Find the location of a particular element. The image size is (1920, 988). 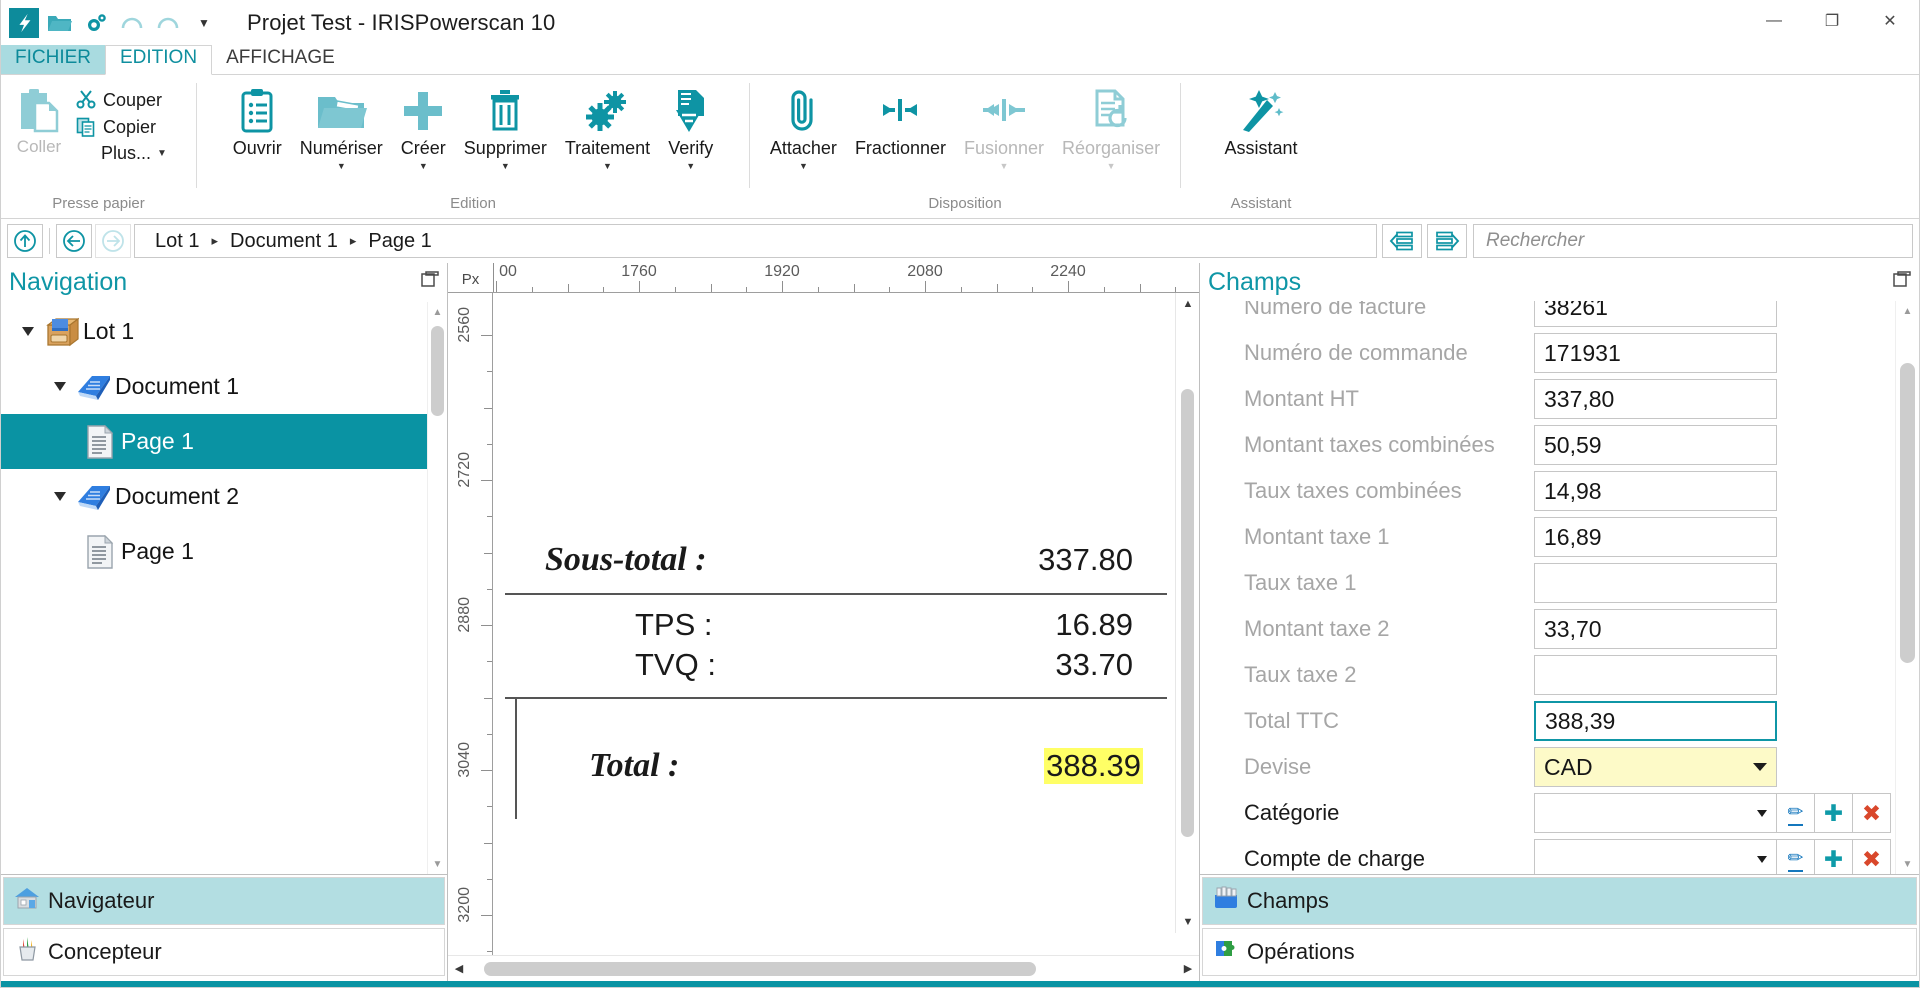

fields-scrollbar: ▲ ▼ is located at coordinates (1907, 587).